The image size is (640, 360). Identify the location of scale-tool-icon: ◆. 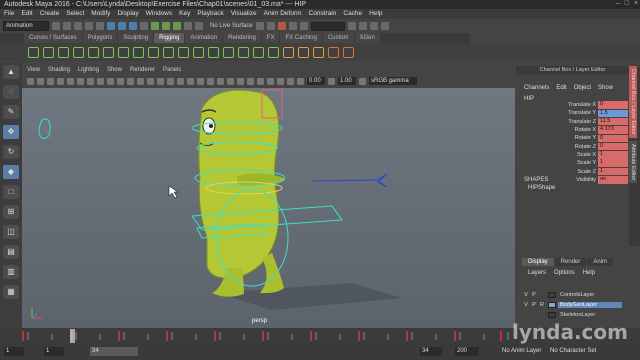
(11, 172).